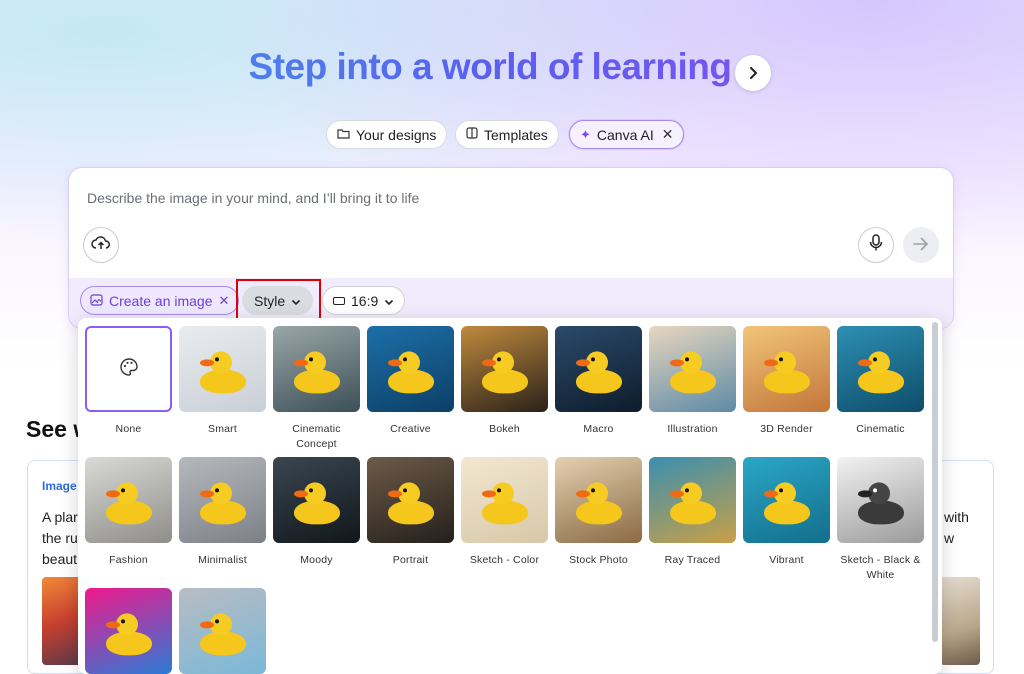  I want to click on send-button, so click(921, 245).